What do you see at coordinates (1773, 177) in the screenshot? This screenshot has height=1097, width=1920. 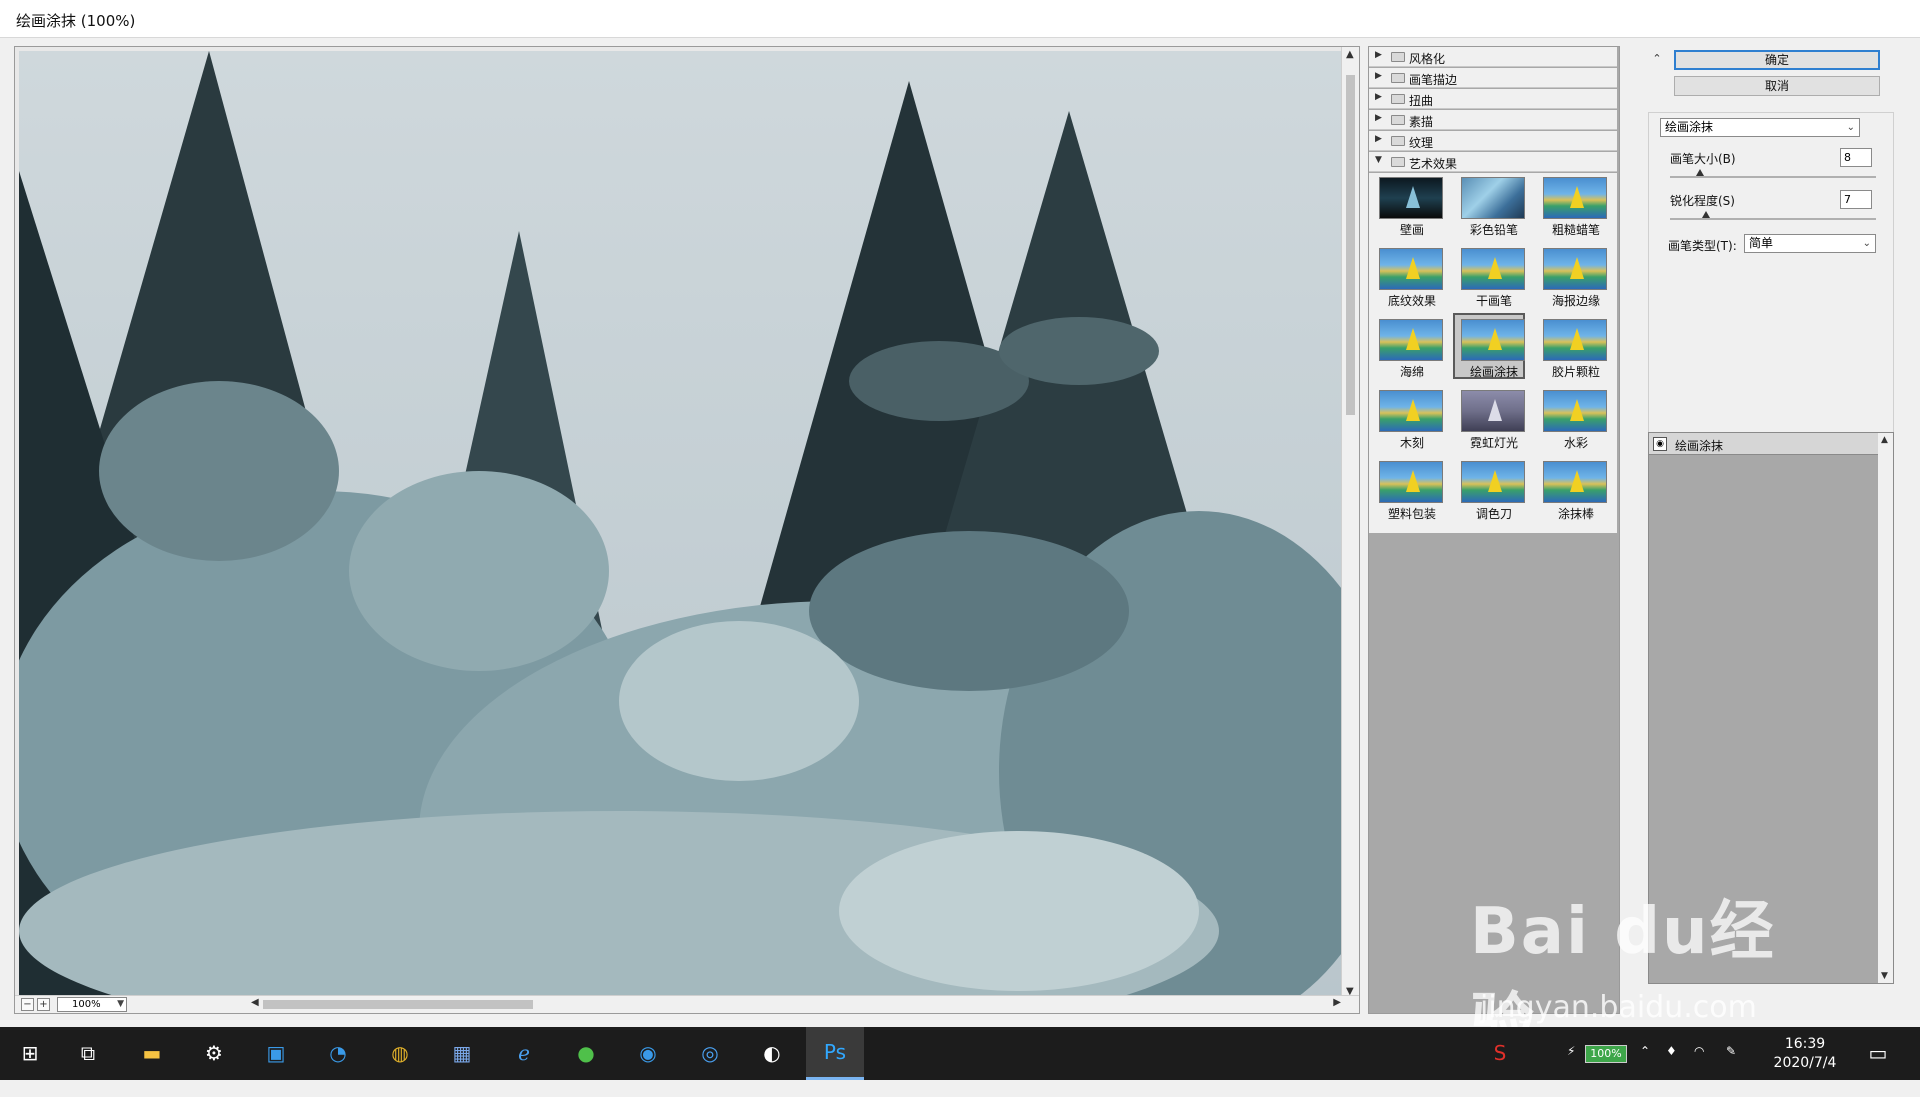 I see `brush-size-slider` at bounding box center [1773, 177].